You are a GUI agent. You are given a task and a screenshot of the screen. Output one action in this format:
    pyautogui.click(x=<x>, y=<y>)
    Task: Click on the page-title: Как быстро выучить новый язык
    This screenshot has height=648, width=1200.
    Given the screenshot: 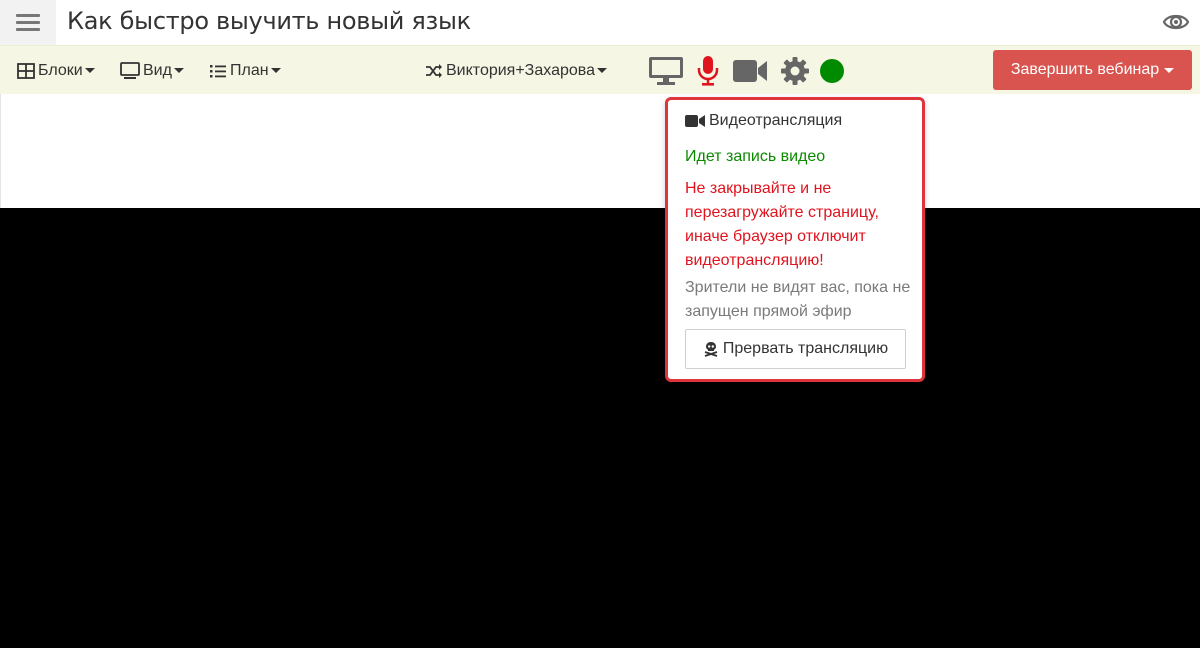 What is the action you would take?
    pyautogui.click(x=269, y=21)
    